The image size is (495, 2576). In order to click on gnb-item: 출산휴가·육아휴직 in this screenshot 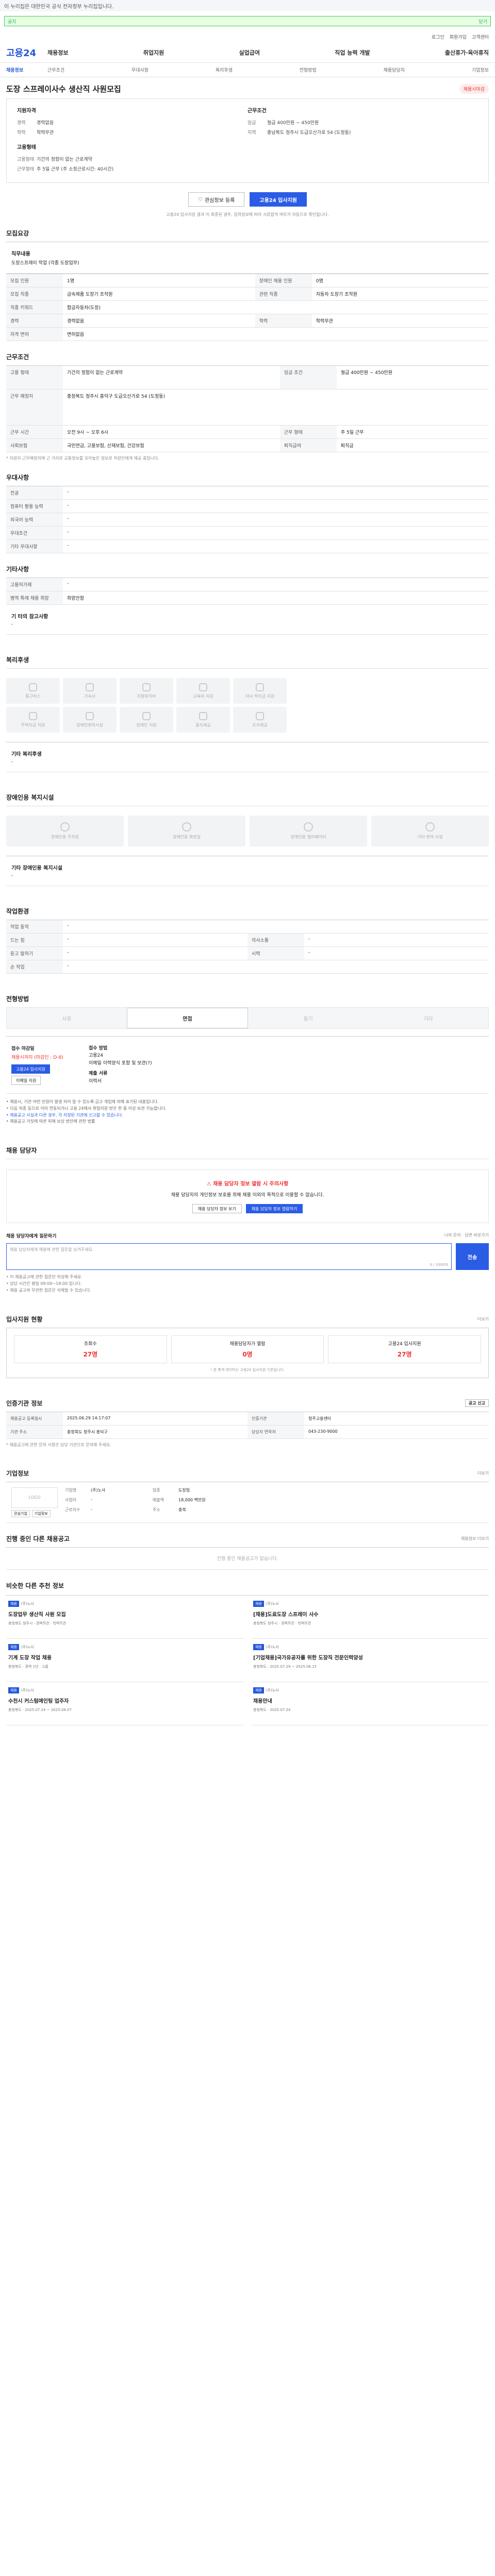, I will do `click(467, 52)`.